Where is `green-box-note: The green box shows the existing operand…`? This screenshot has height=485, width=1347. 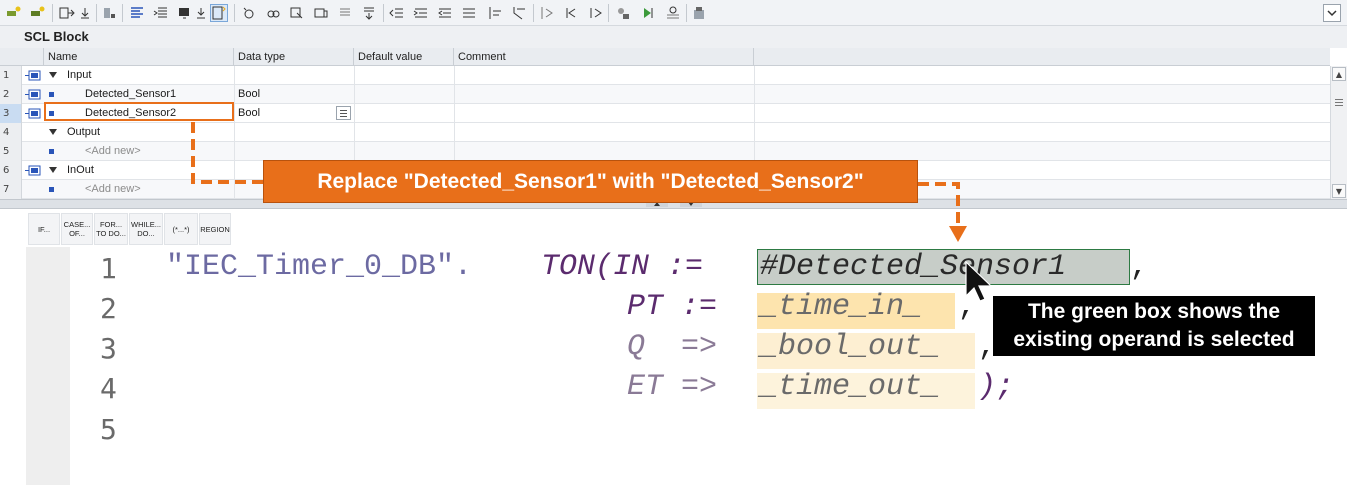 green-box-note: The green box shows the existing operand… is located at coordinates (1154, 326).